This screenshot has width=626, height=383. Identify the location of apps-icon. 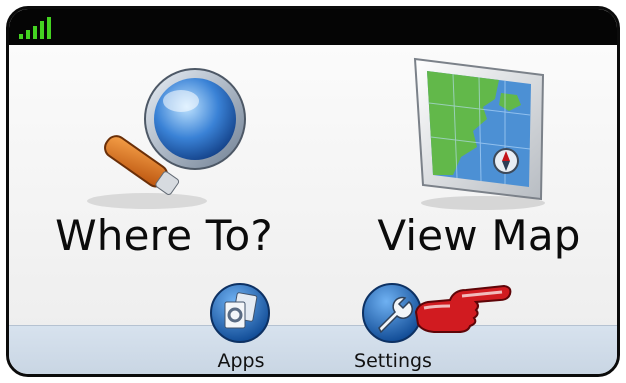
(240, 313).